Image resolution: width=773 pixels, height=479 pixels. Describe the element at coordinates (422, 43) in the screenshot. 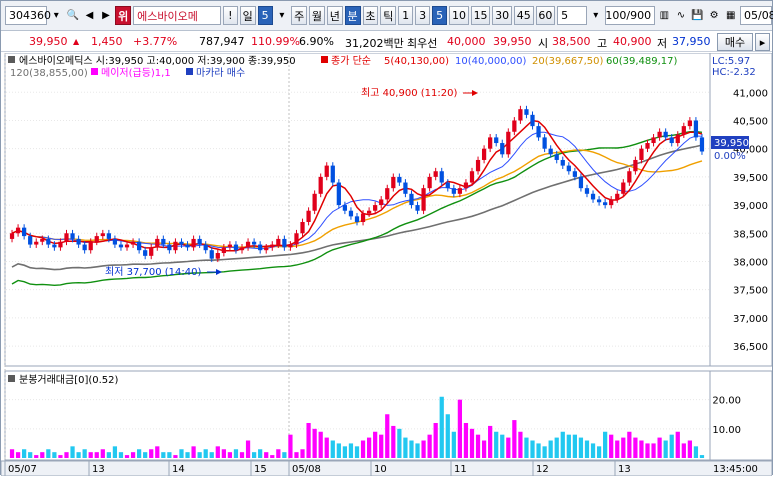

I see `priority-label: 최우선` at that location.